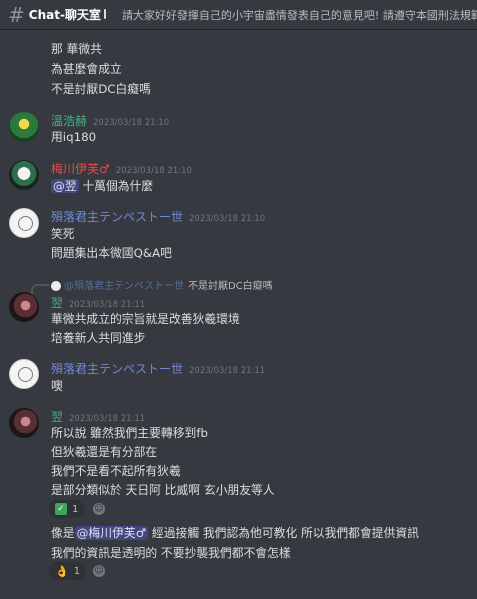 The height and width of the screenshot is (599, 477). What do you see at coordinates (56, 286) in the screenshot?
I see `reply-avatar` at bounding box center [56, 286].